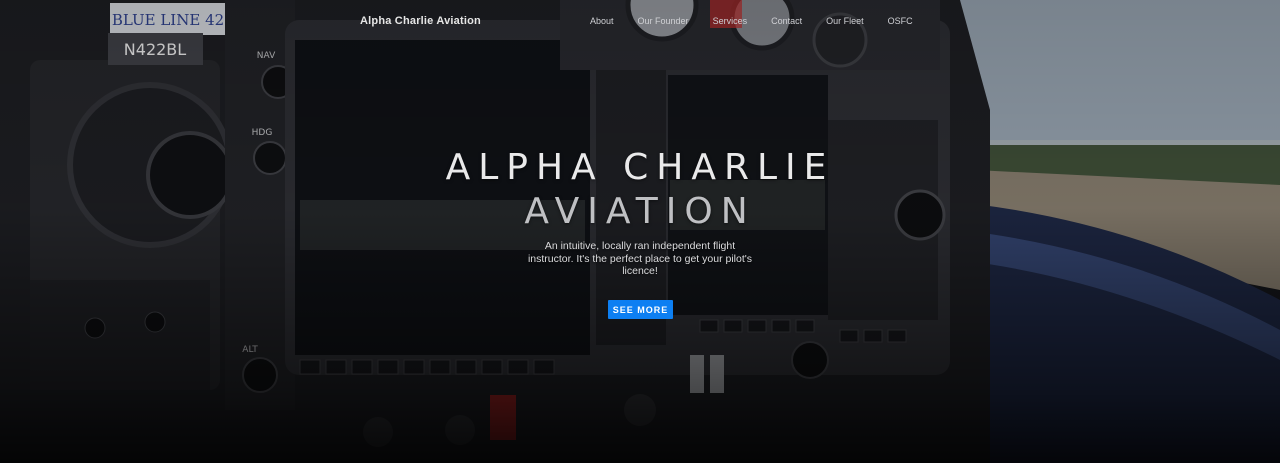 This screenshot has width=1280, height=463. I want to click on nav-item-services: Services, so click(730, 21).